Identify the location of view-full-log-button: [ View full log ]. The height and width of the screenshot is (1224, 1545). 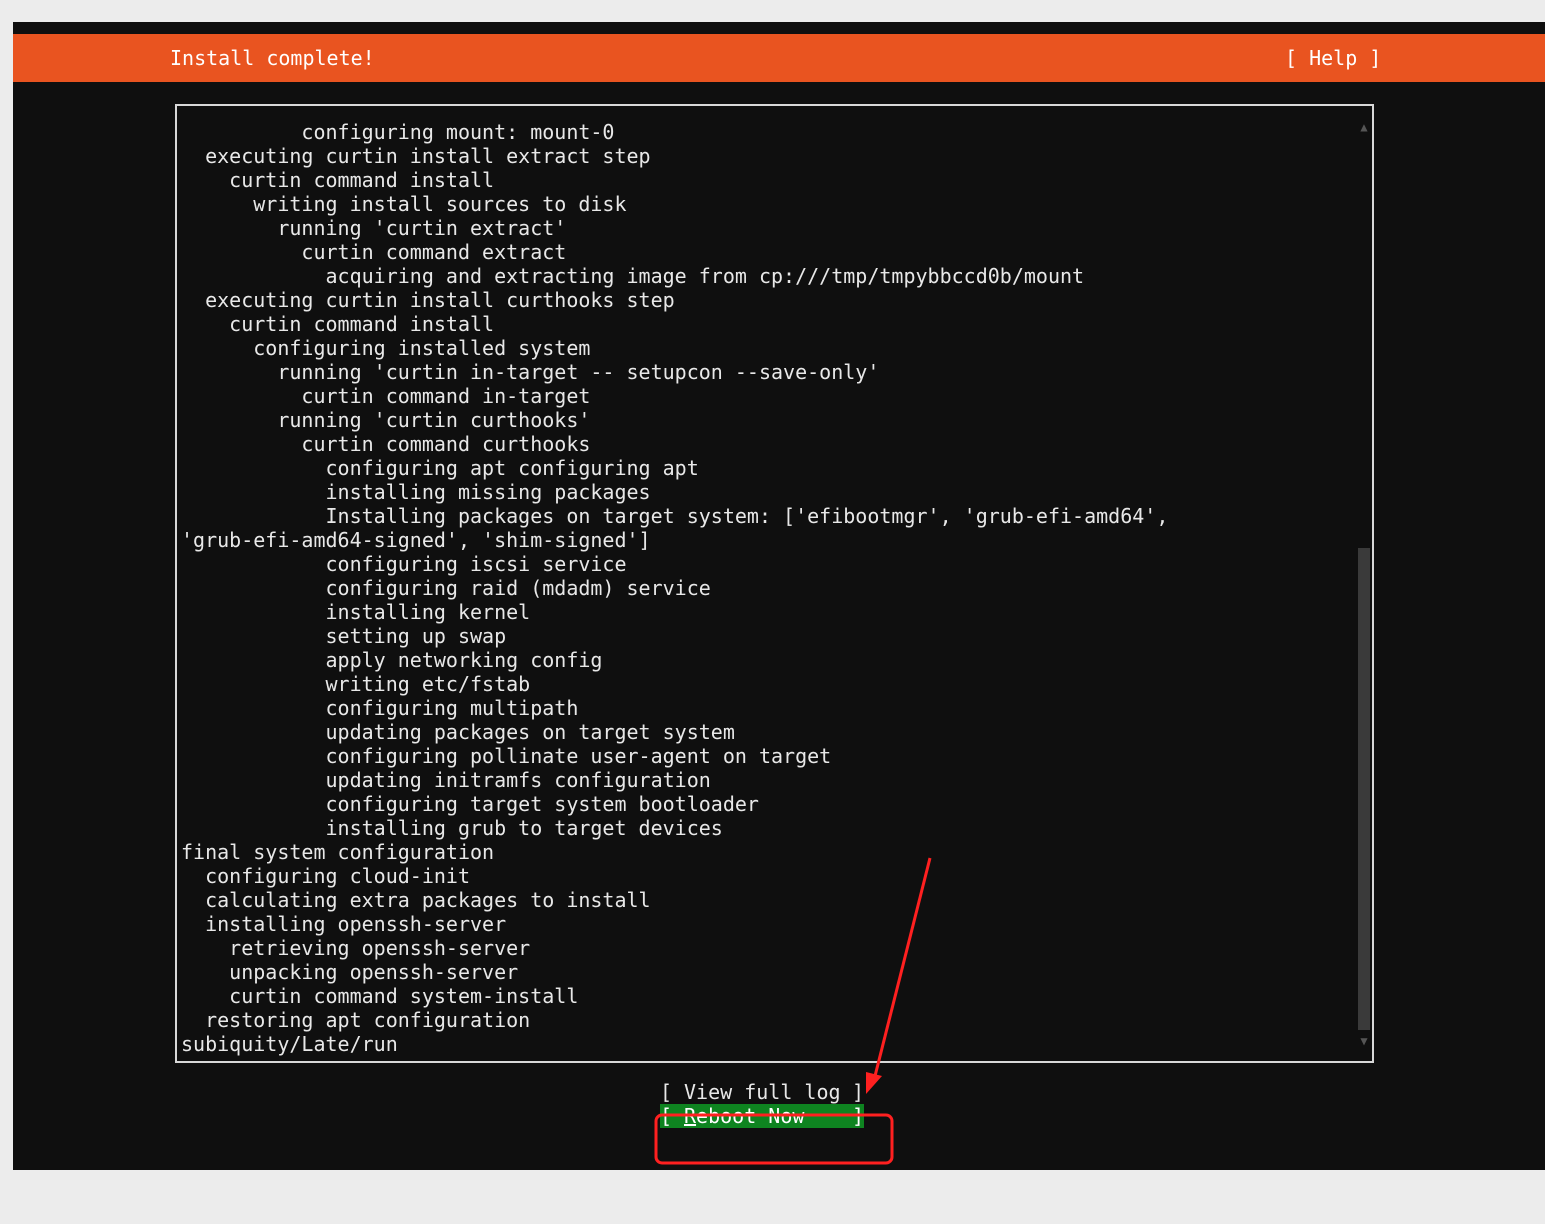
(762, 1092).